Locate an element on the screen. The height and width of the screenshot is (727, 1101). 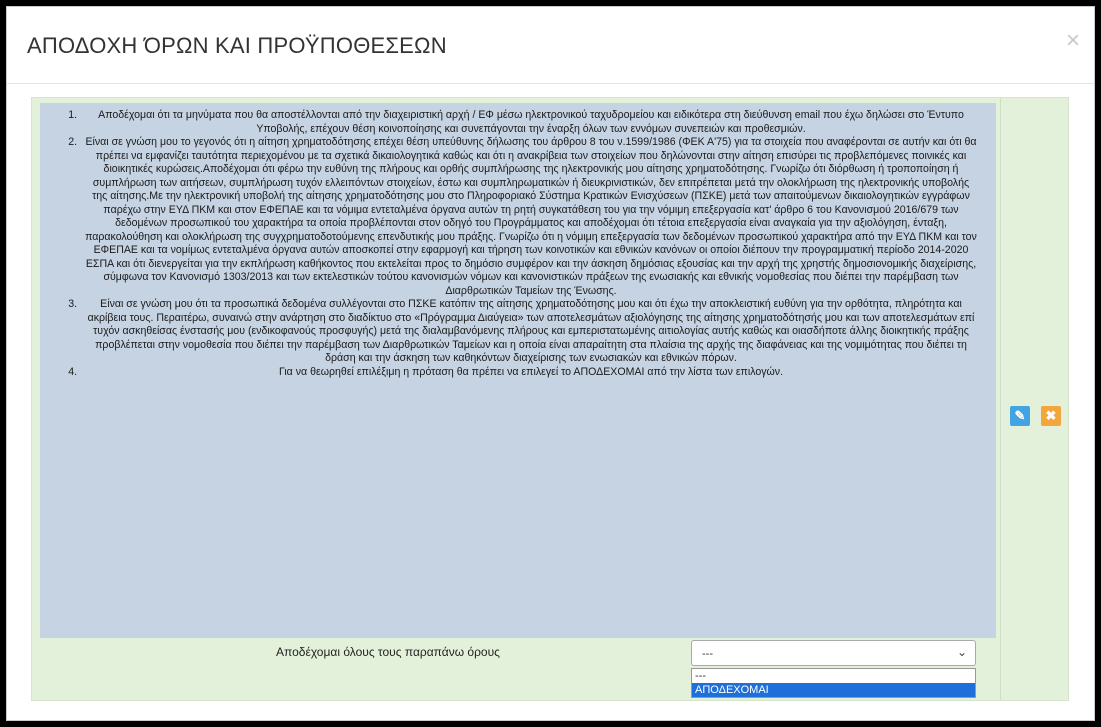
close-icon: × is located at coordinates (1073, 41).